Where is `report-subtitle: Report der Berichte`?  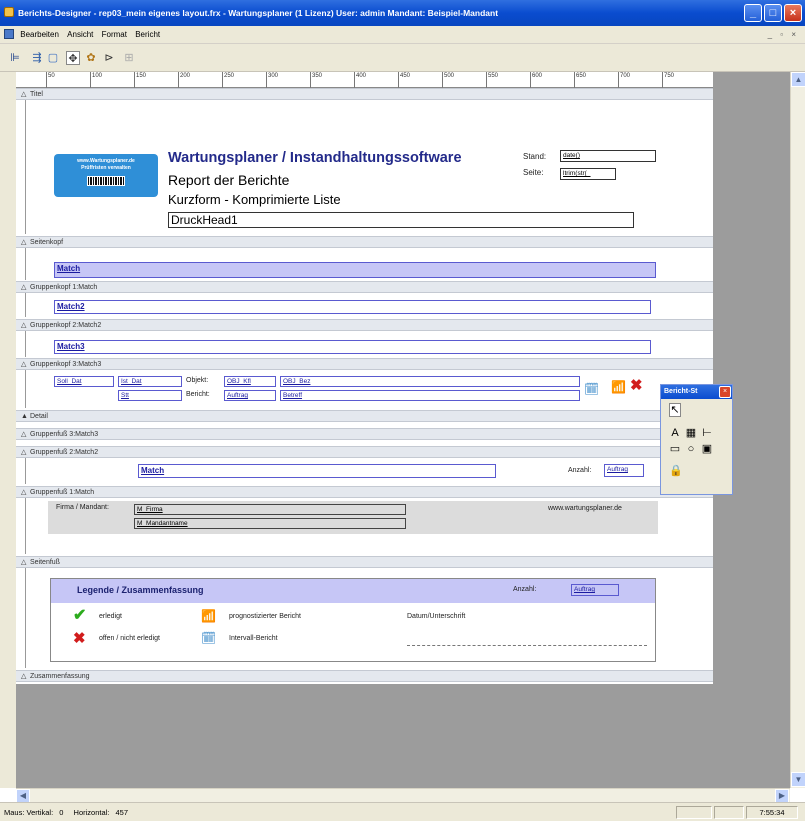 report-subtitle: Report der Berichte is located at coordinates (228, 180).